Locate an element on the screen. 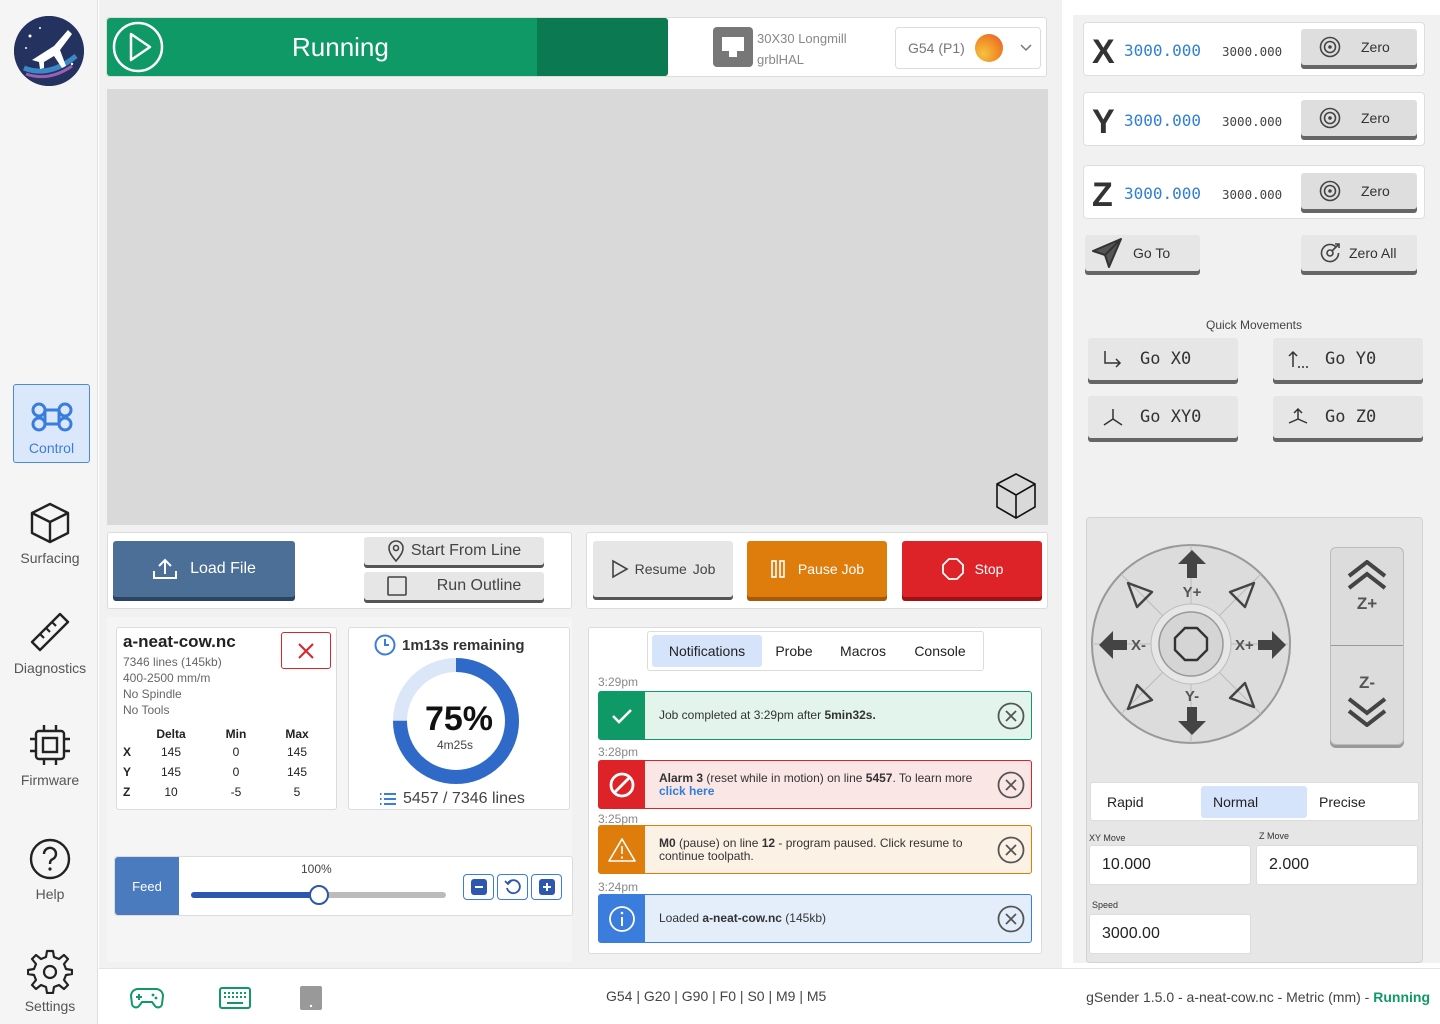 The width and height of the screenshot is (1440, 1024). nav-diagnostics: Diagnostics is located at coordinates (50, 642).